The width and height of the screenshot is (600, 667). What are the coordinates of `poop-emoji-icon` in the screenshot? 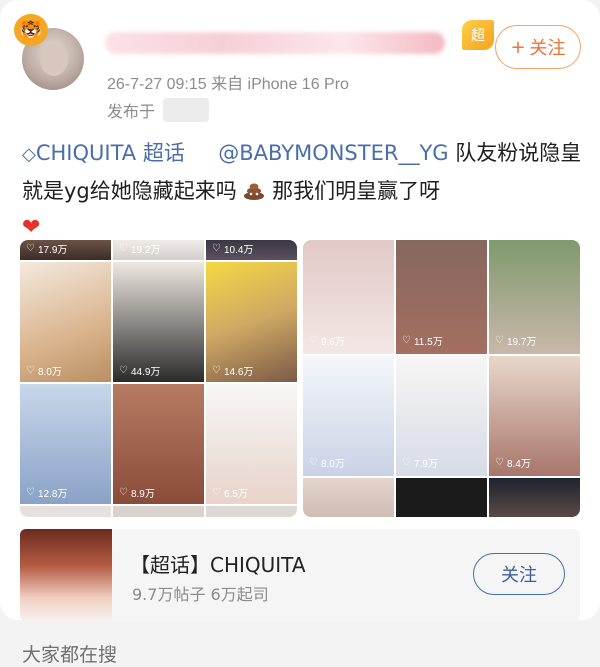 It's located at (254, 191).